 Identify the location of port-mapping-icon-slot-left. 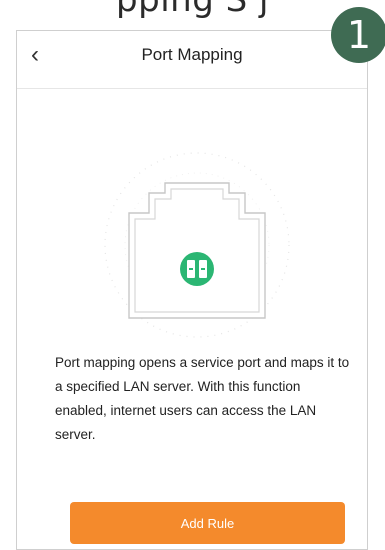
(191, 269).